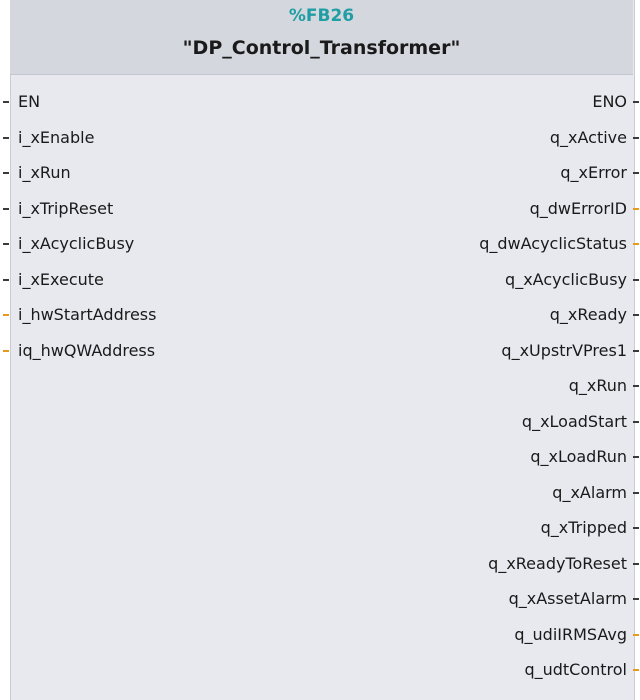 Image resolution: width=640 pixels, height=700 pixels. I want to click on output-connector-q-xalarm, so click(636, 493).